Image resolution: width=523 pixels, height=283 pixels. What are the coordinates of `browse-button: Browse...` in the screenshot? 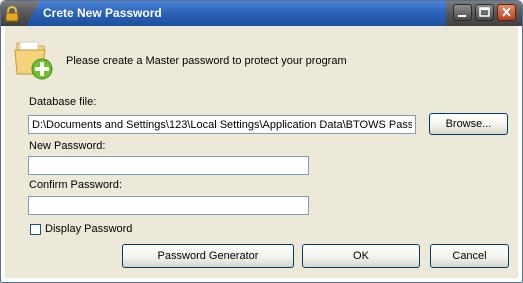 It's located at (468, 124).